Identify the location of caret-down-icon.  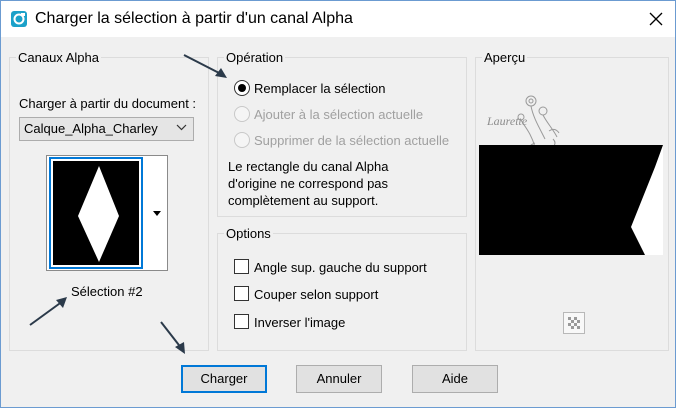
(157, 213).